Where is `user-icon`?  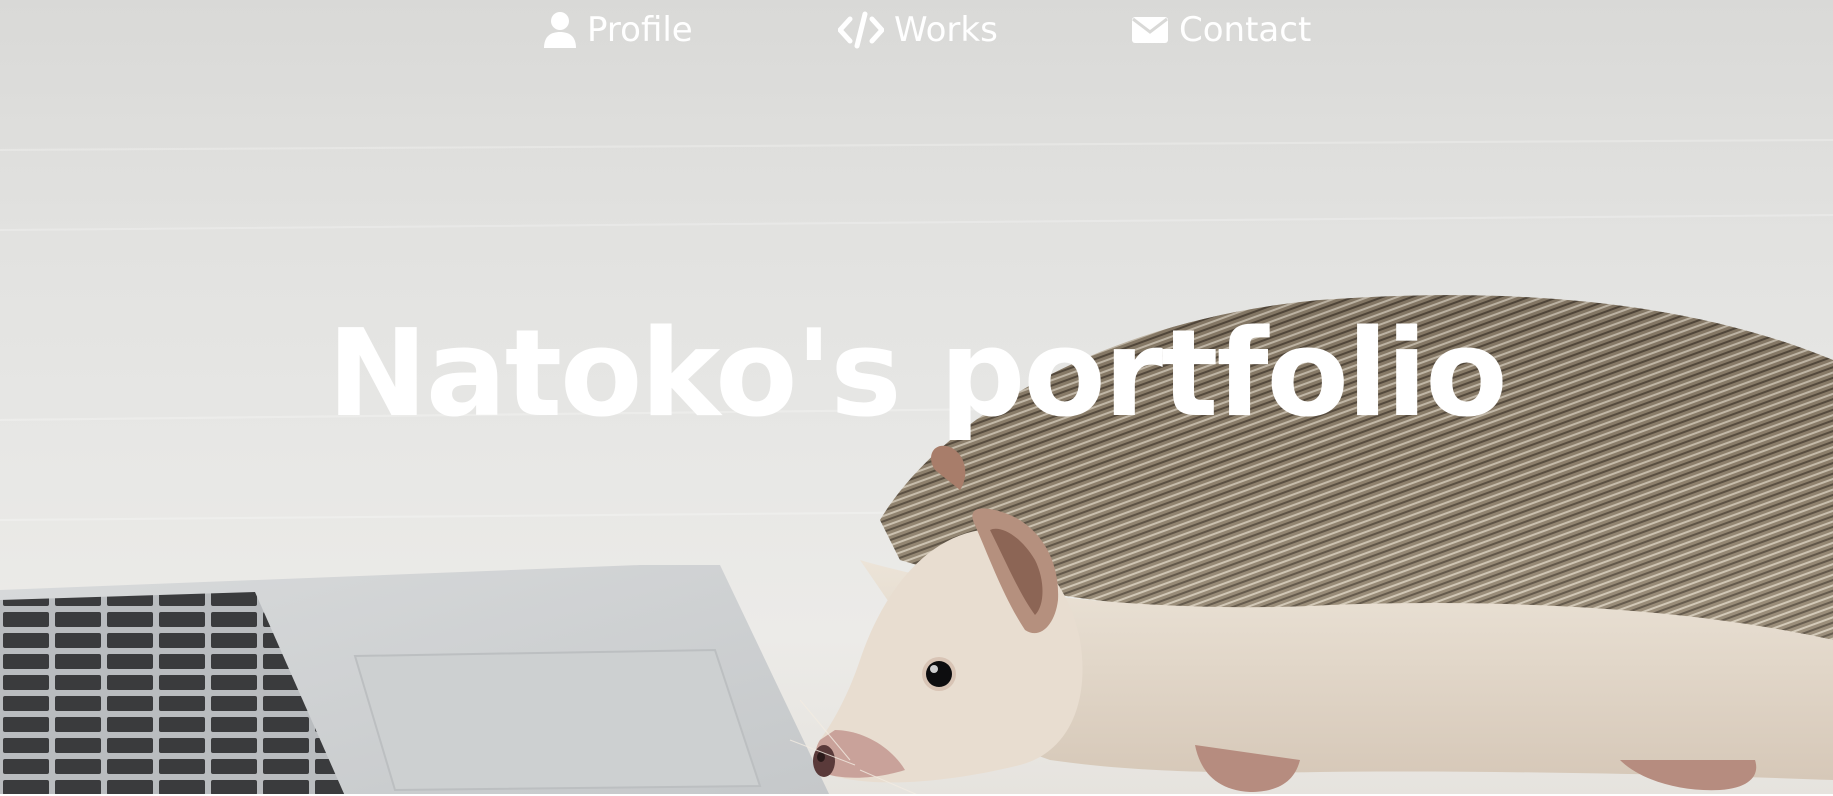
user-icon is located at coordinates (560, 30).